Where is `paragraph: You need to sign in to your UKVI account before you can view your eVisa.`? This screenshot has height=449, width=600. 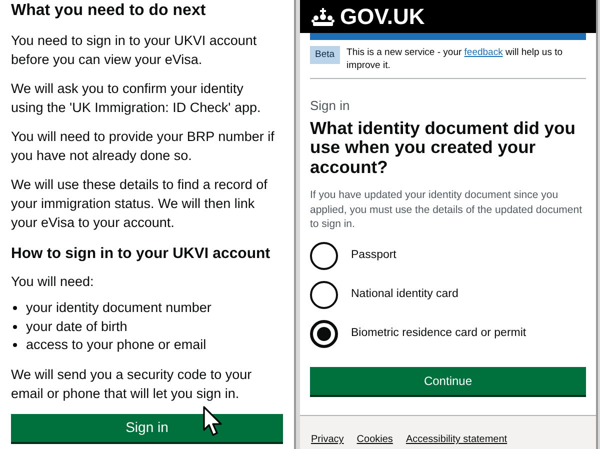
paragraph: You need to sign in to your UKVI account before you can view your eVisa. is located at coordinates (134, 50).